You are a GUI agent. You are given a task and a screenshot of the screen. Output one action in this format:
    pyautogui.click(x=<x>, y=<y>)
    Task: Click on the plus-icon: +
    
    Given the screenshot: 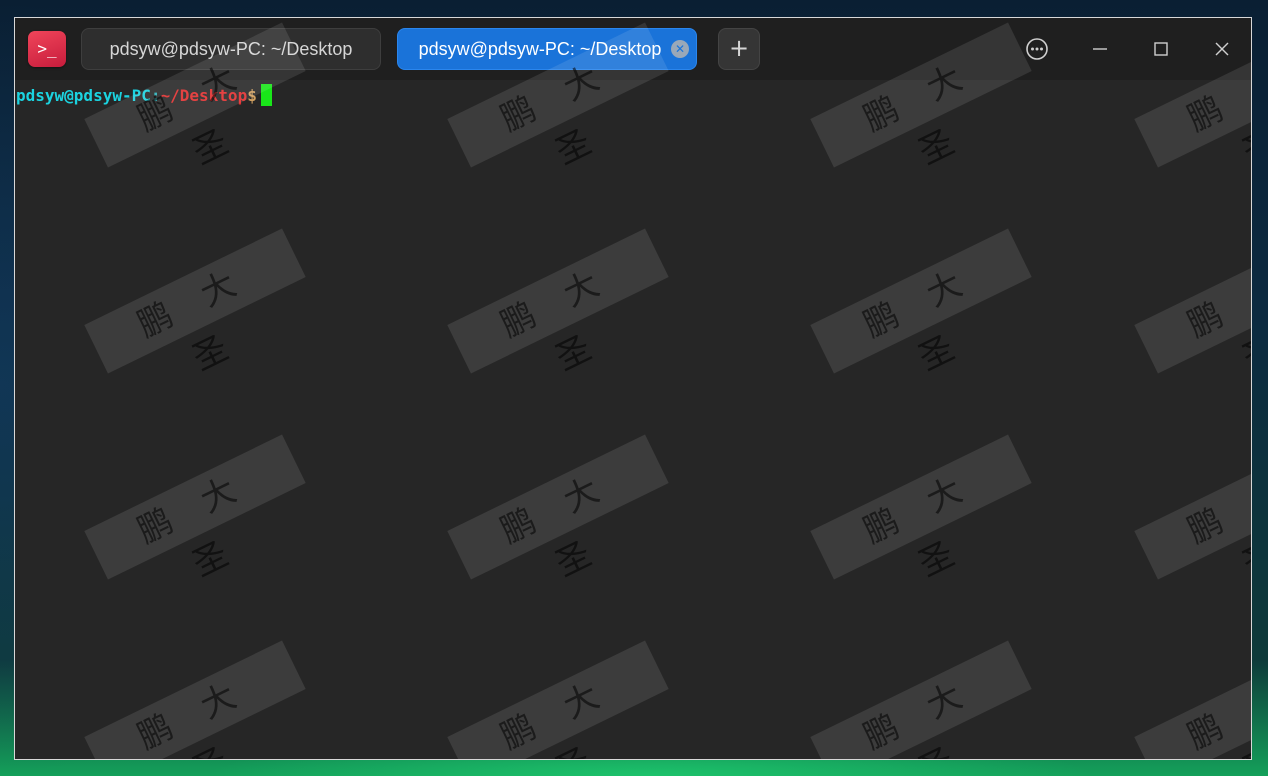 What is the action you would take?
    pyautogui.click(x=739, y=48)
    